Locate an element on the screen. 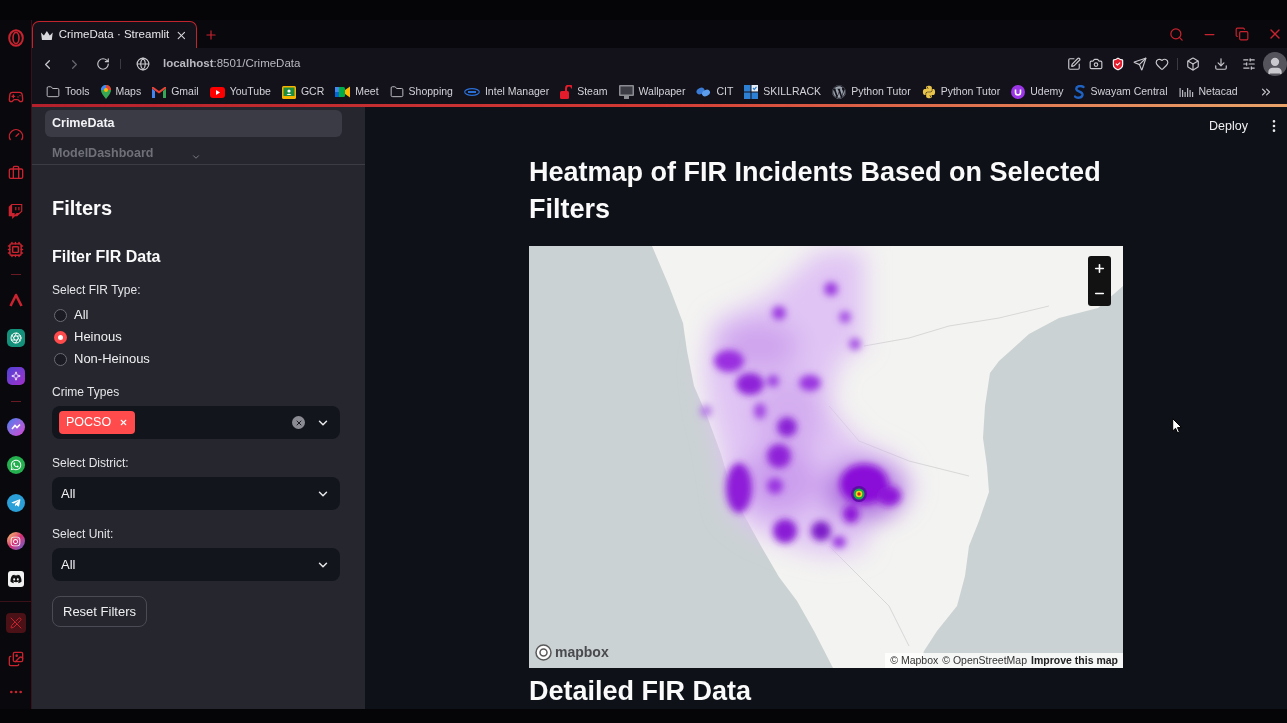 The width and height of the screenshot is (1287, 723). restore-icon is located at coordinates (1242, 34).